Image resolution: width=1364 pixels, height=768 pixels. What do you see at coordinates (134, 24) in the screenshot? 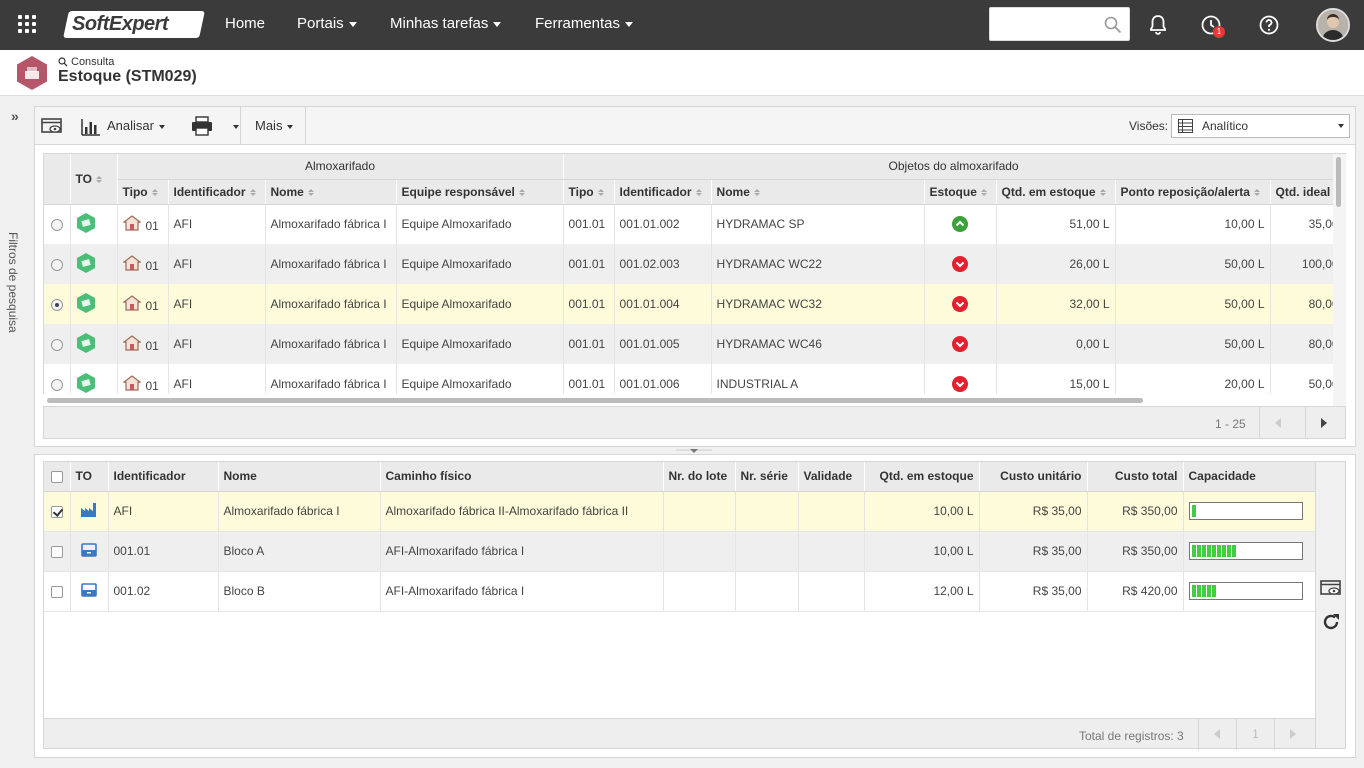
I see `softexpert-logo: SoftExpert` at bounding box center [134, 24].